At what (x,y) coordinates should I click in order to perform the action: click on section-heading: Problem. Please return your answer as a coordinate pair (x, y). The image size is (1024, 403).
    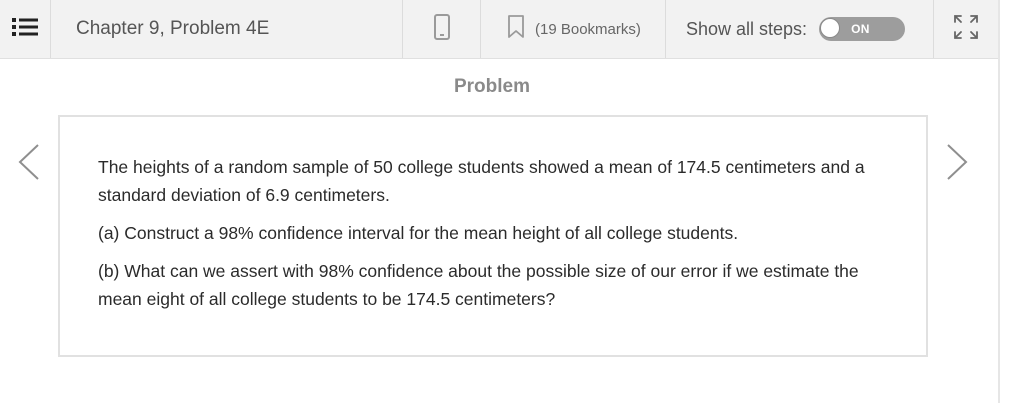
    Looking at the image, I should click on (492, 86).